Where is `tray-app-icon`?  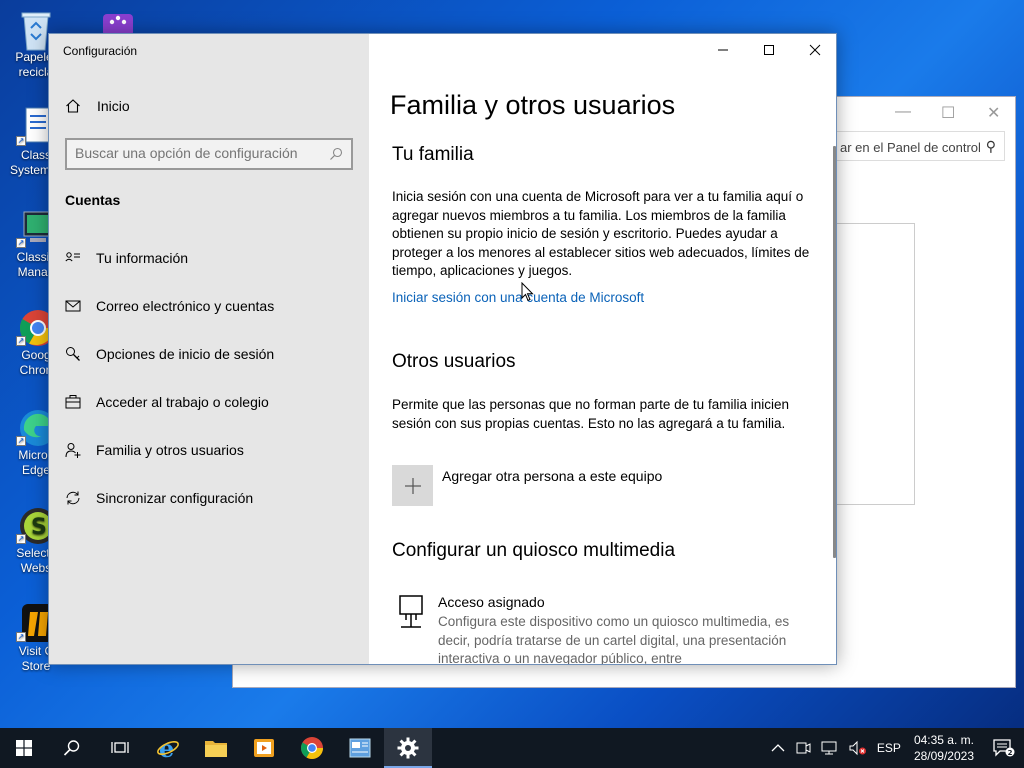 tray-app-icon is located at coordinates (803, 748).